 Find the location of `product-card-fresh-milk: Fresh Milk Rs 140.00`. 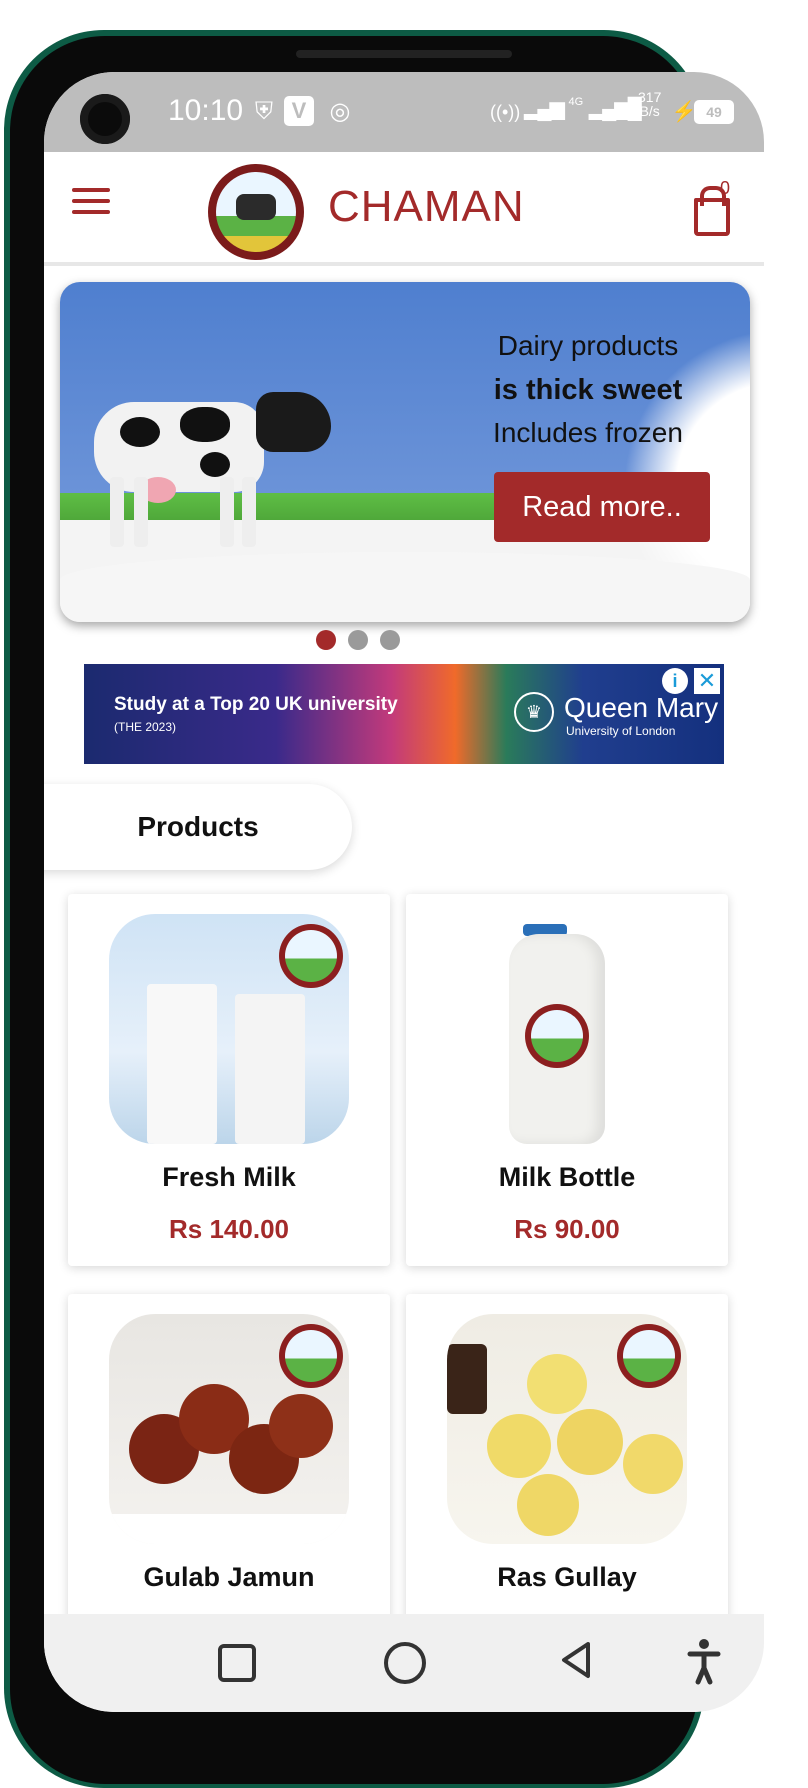

product-card-fresh-milk: Fresh Milk Rs 140.00 is located at coordinates (229, 1080).